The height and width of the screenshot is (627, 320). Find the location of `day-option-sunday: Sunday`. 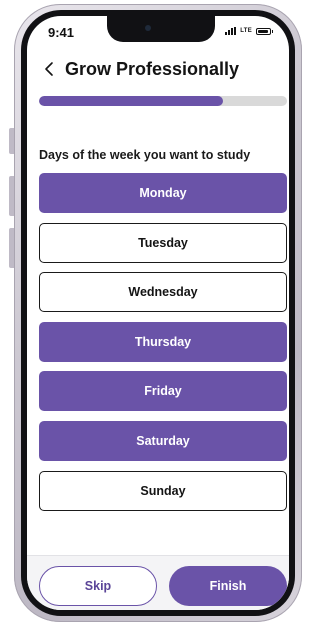

day-option-sunday: Sunday is located at coordinates (163, 490).